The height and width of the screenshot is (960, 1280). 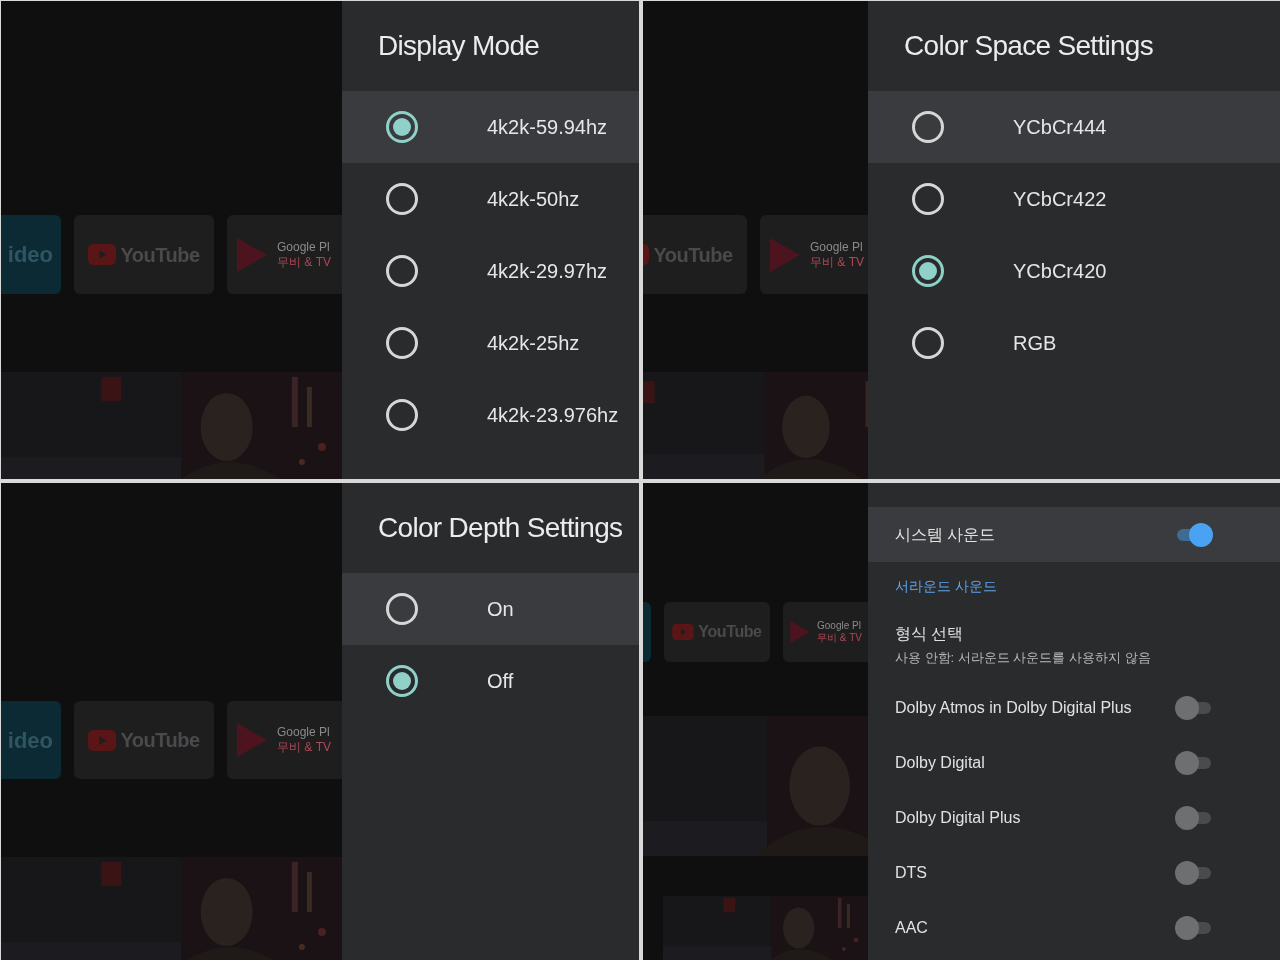 I want to click on setting-summary: 사용 안함: 서라운드 사운드를 사용하지 않음, so click(x=1023, y=658).